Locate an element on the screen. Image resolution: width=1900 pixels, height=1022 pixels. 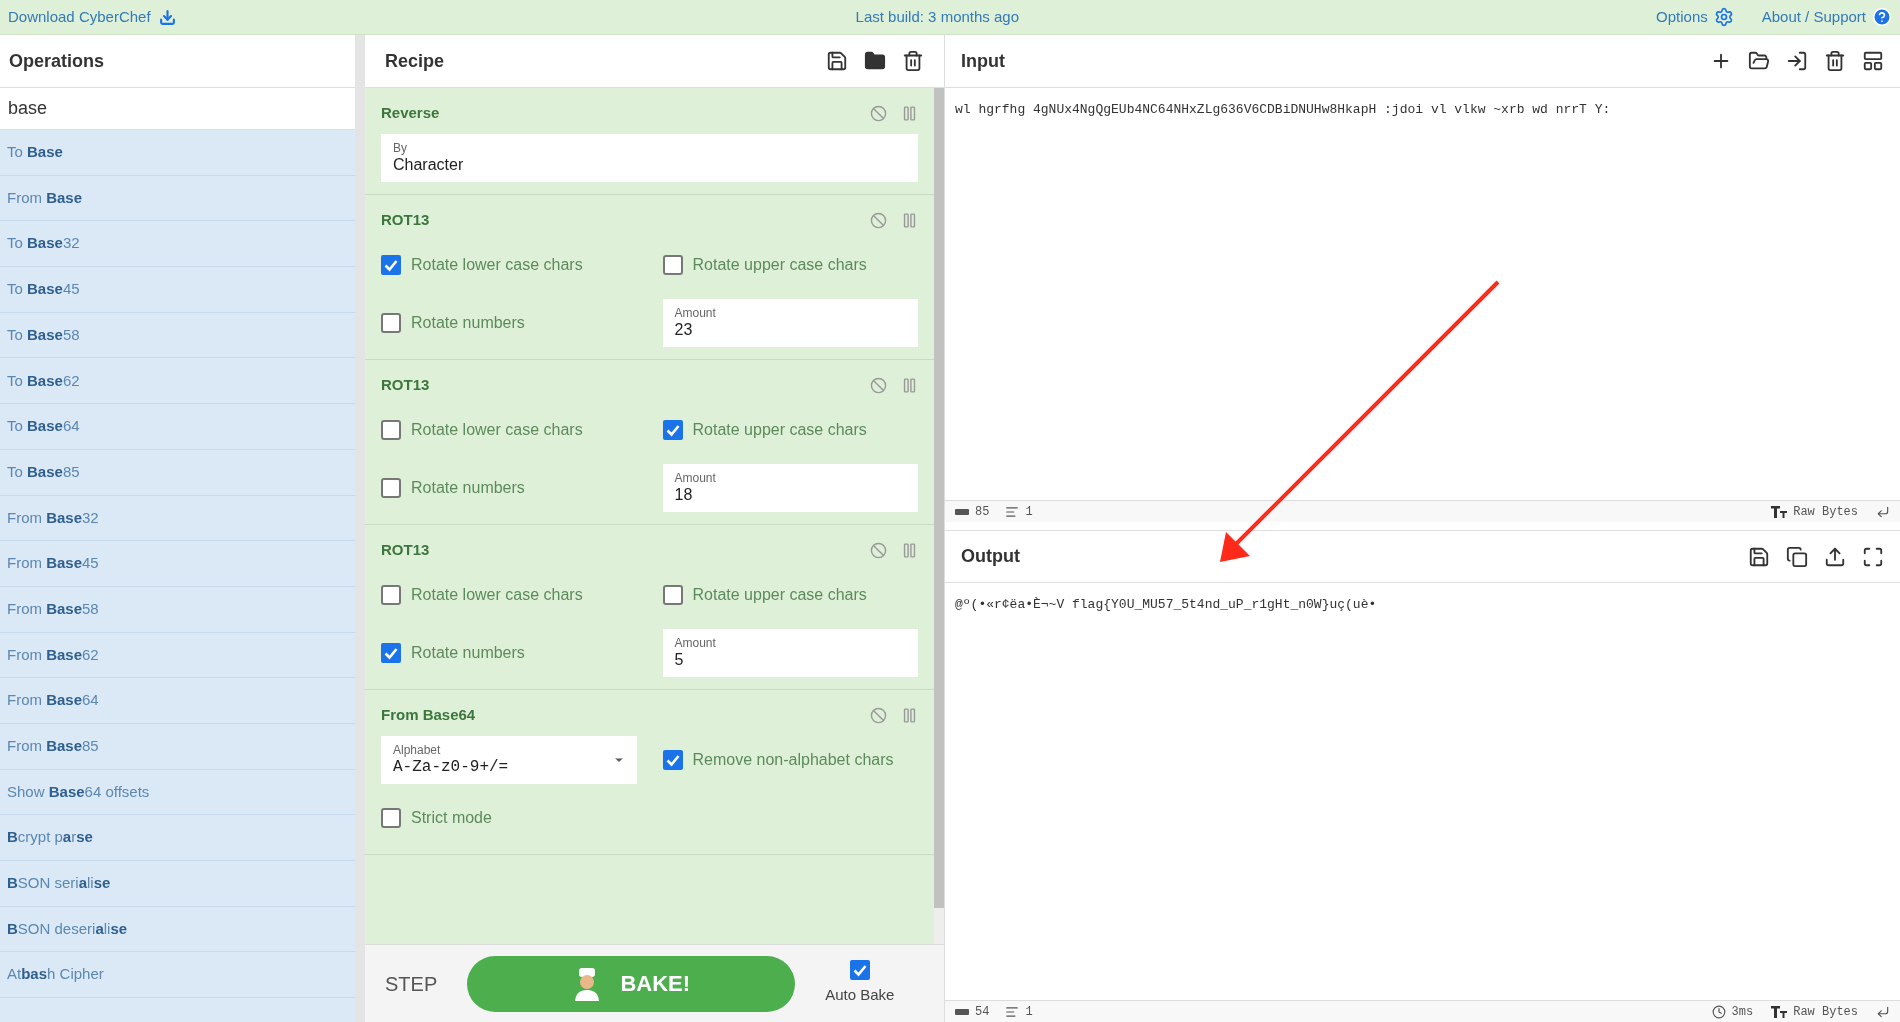
operation-item: To Base64 is located at coordinates (177, 427).